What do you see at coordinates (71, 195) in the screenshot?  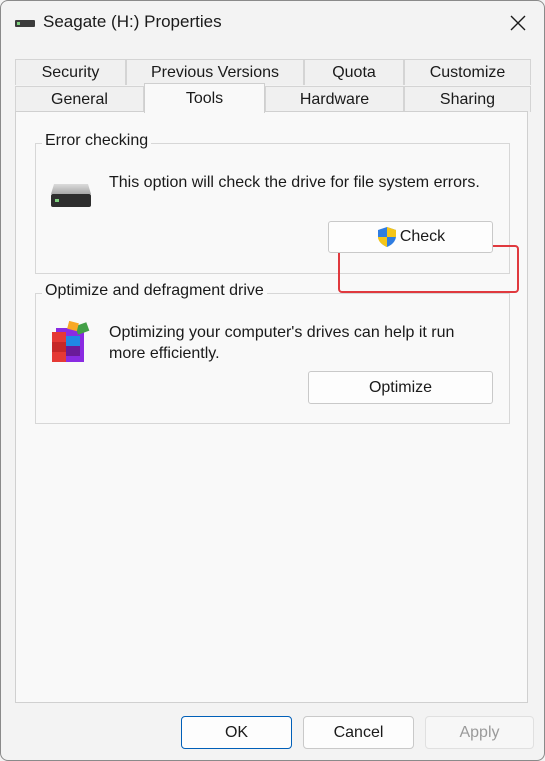 I see `hard-drive-icon` at bounding box center [71, 195].